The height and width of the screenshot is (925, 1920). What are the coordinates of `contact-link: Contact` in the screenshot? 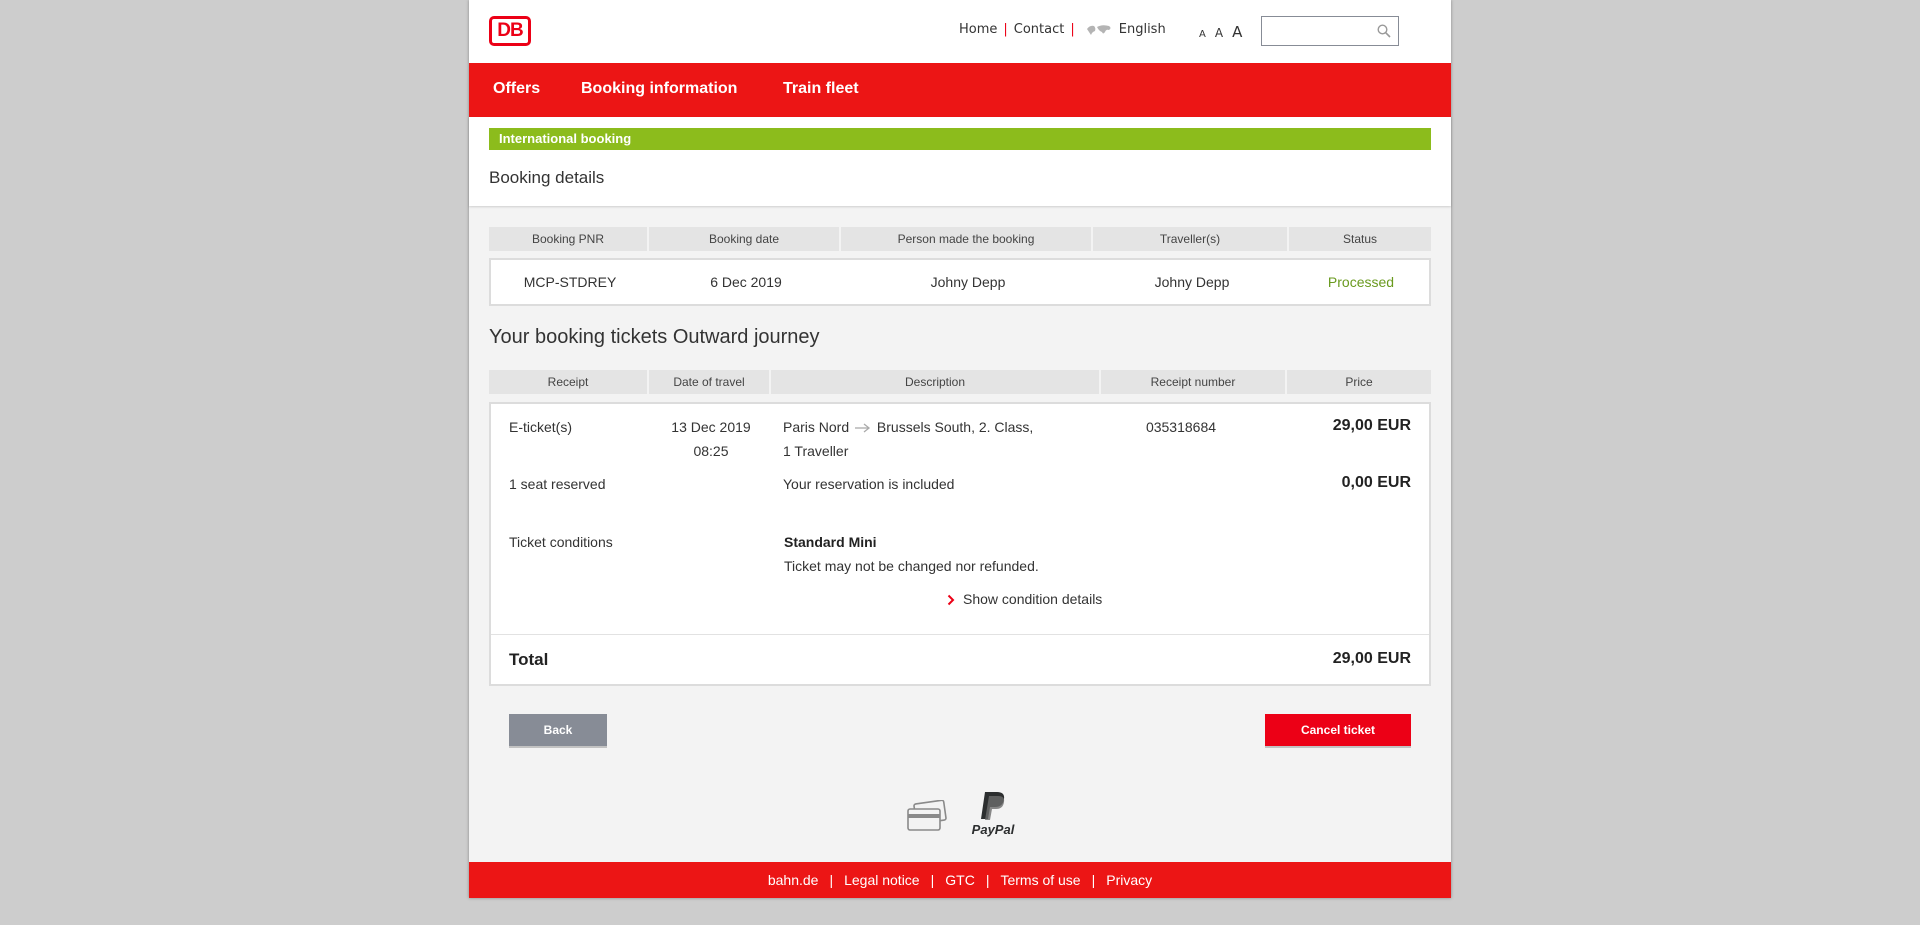 It's located at (1039, 29).